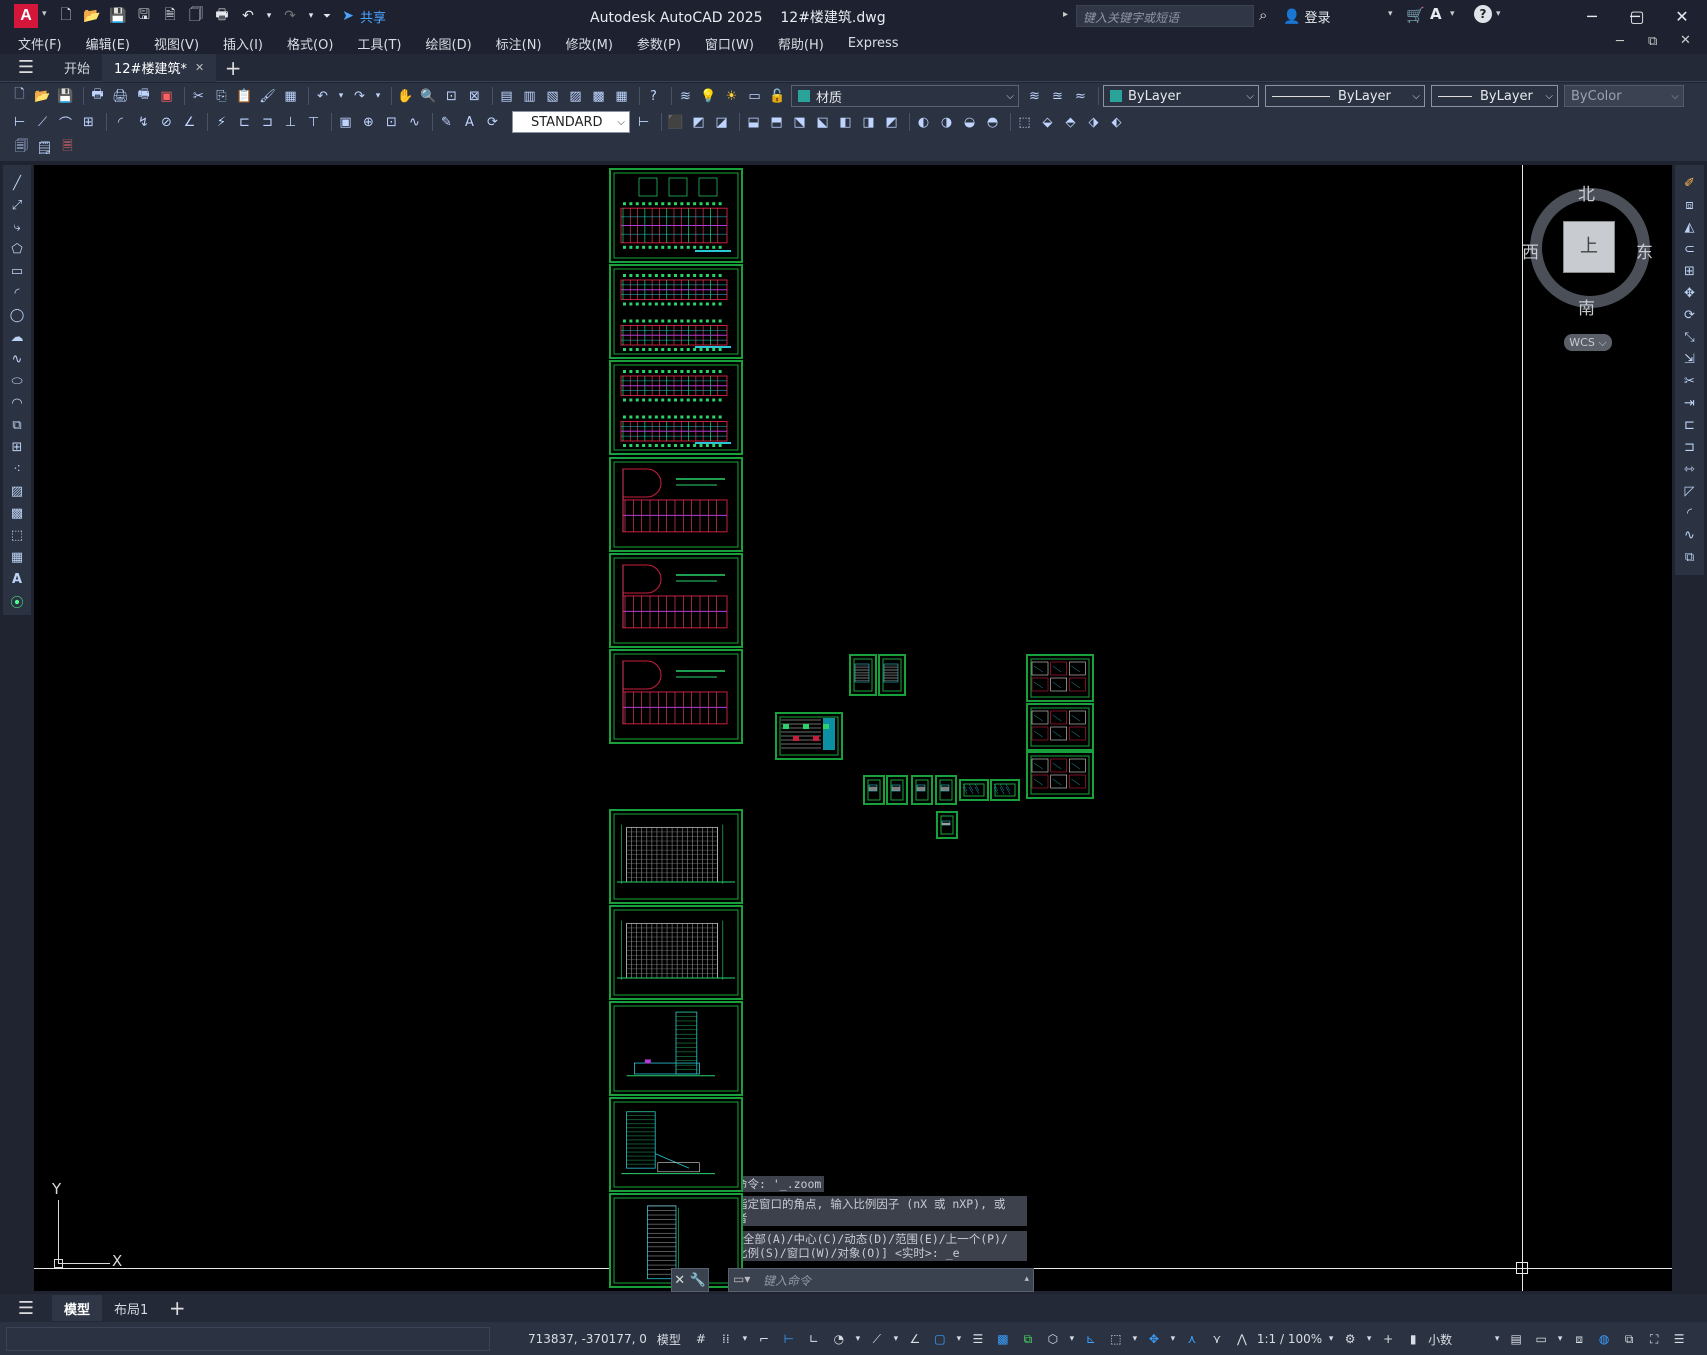 The image size is (1707, 1355). Describe the element at coordinates (1679, 1339) in the screenshot. I see `customization-icon: ☰` at that location.